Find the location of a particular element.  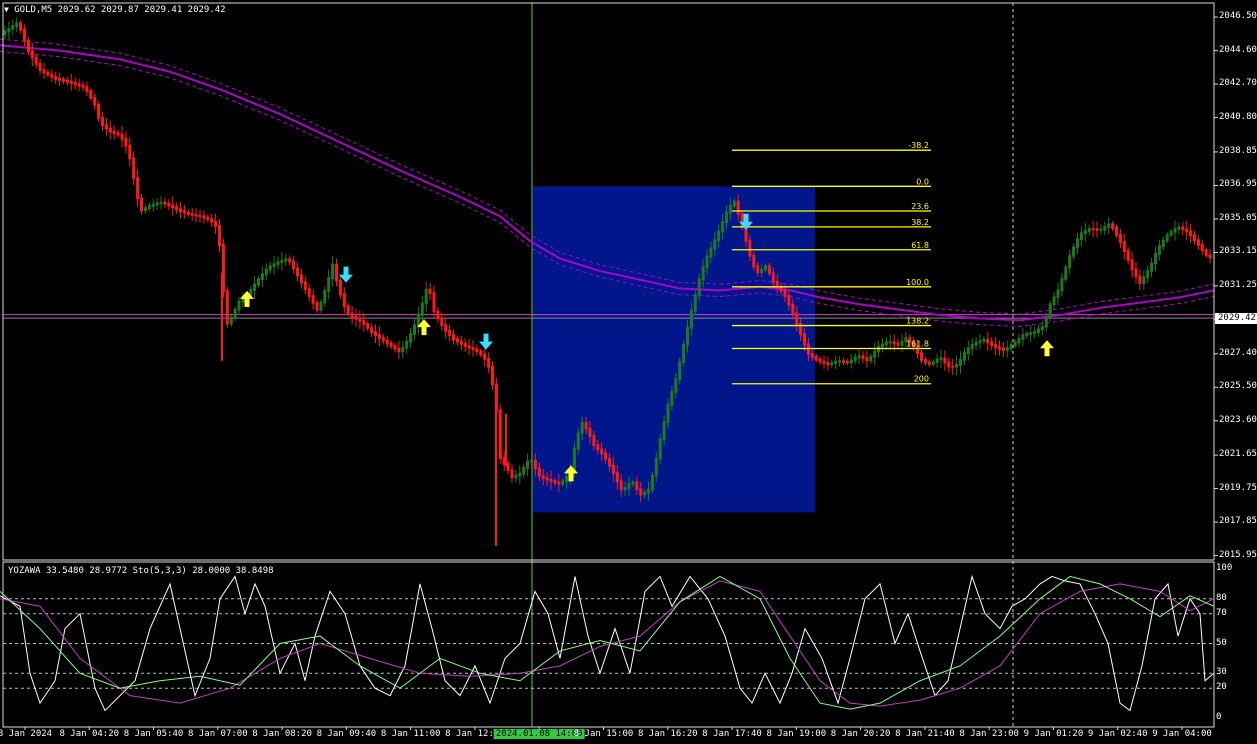

time-tick-label: 8 Jan 2024 is located at coordinates (26, 734).